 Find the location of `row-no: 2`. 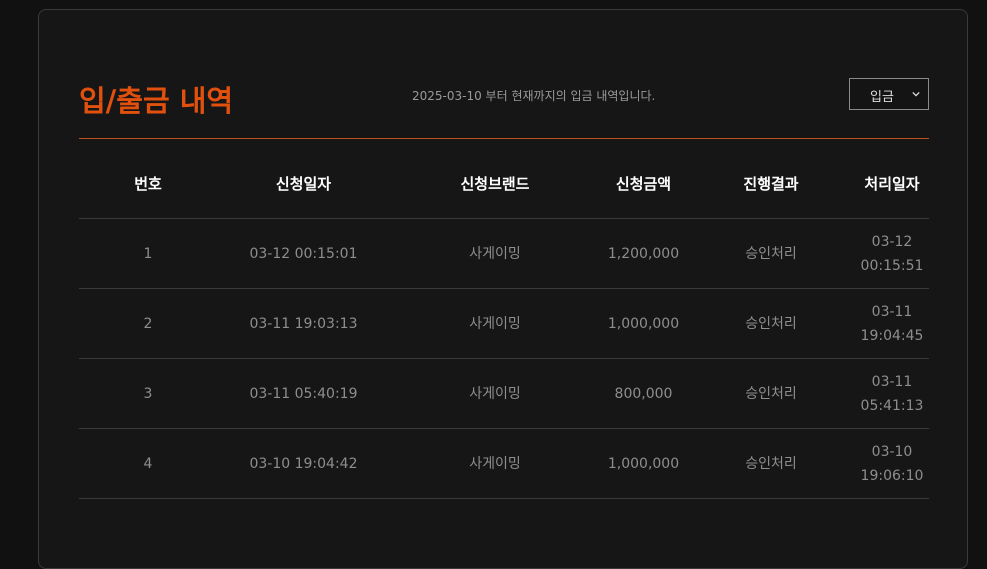

row-no: 2 is located at coordinates (148, 323).